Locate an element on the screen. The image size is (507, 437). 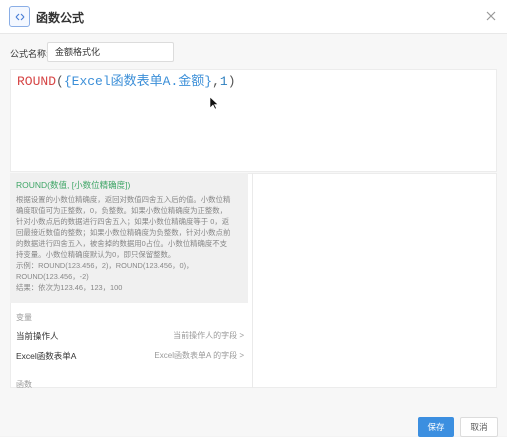
help-signature: ROUND(数值, [小数位精确度]) is located at coordinates (73, 185).